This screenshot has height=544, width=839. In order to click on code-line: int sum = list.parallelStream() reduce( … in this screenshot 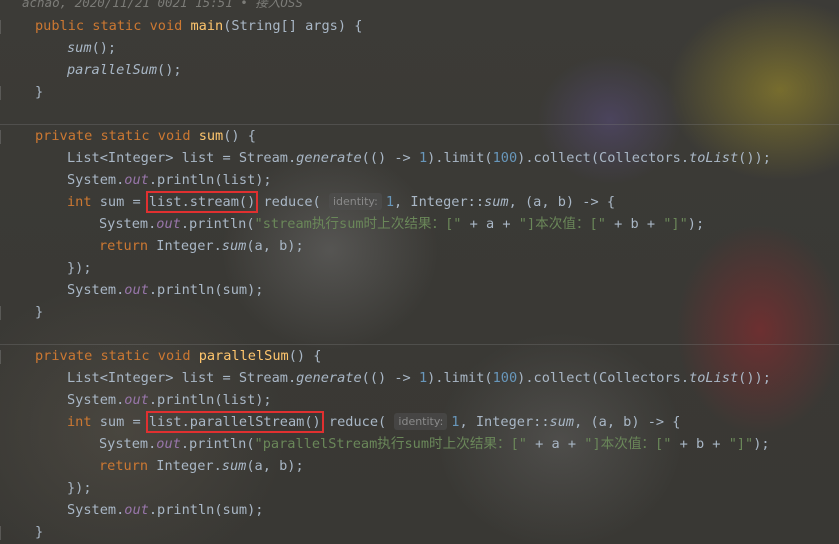, I will do `click(373, 422)`.